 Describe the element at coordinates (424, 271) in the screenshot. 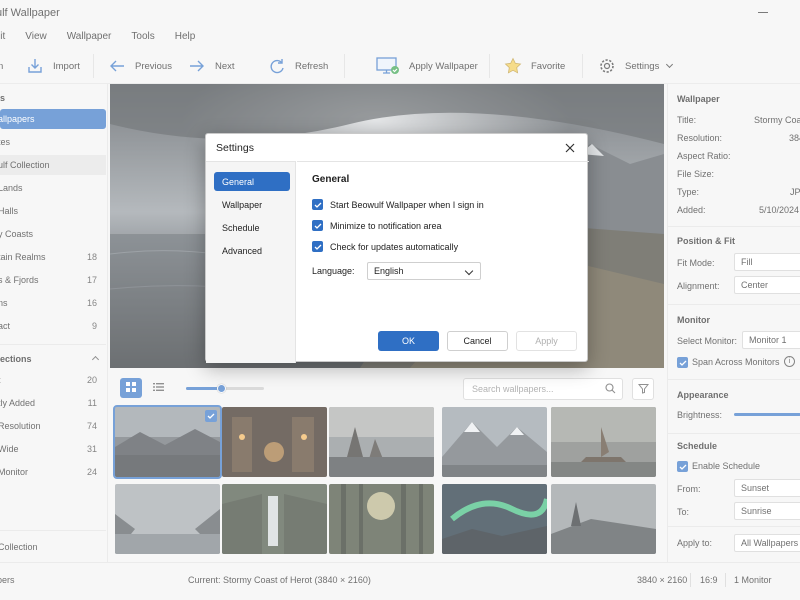

I see `language-select: English` at that location.